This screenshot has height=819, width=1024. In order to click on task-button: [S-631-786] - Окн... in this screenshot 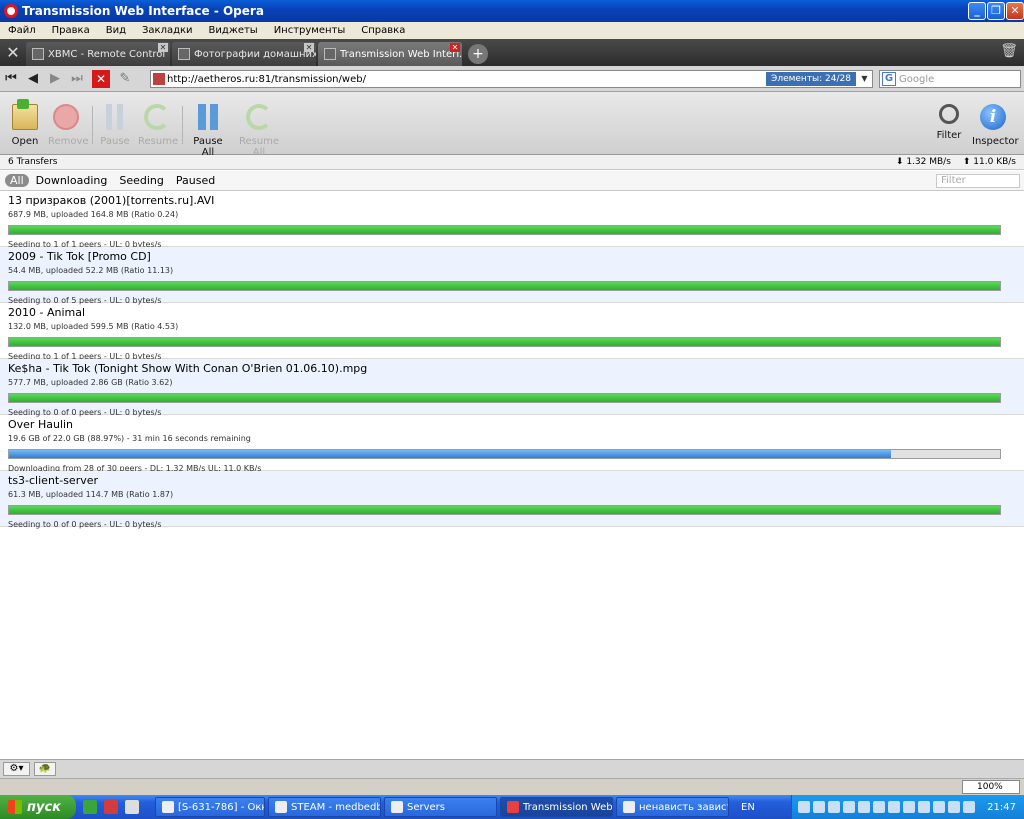, I will do `click(210, 807)`.